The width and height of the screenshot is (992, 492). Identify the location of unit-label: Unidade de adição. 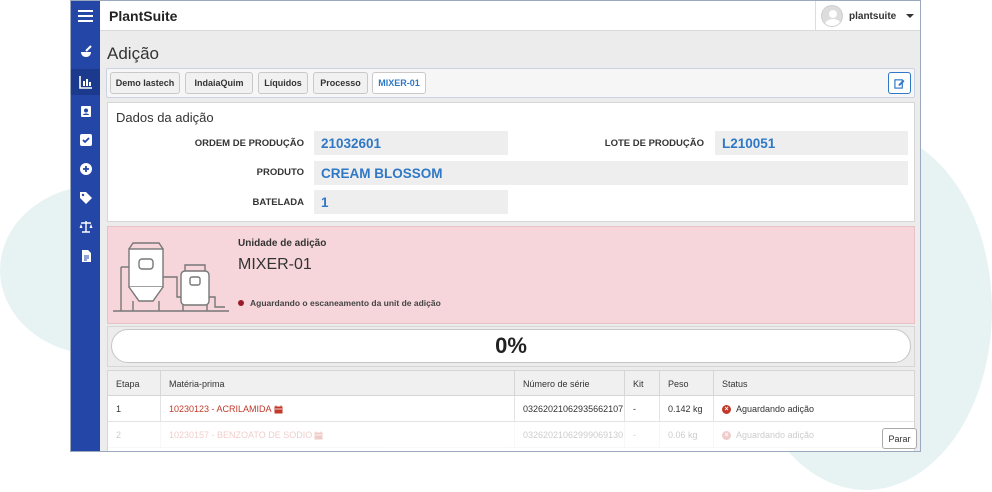
(282, 243).